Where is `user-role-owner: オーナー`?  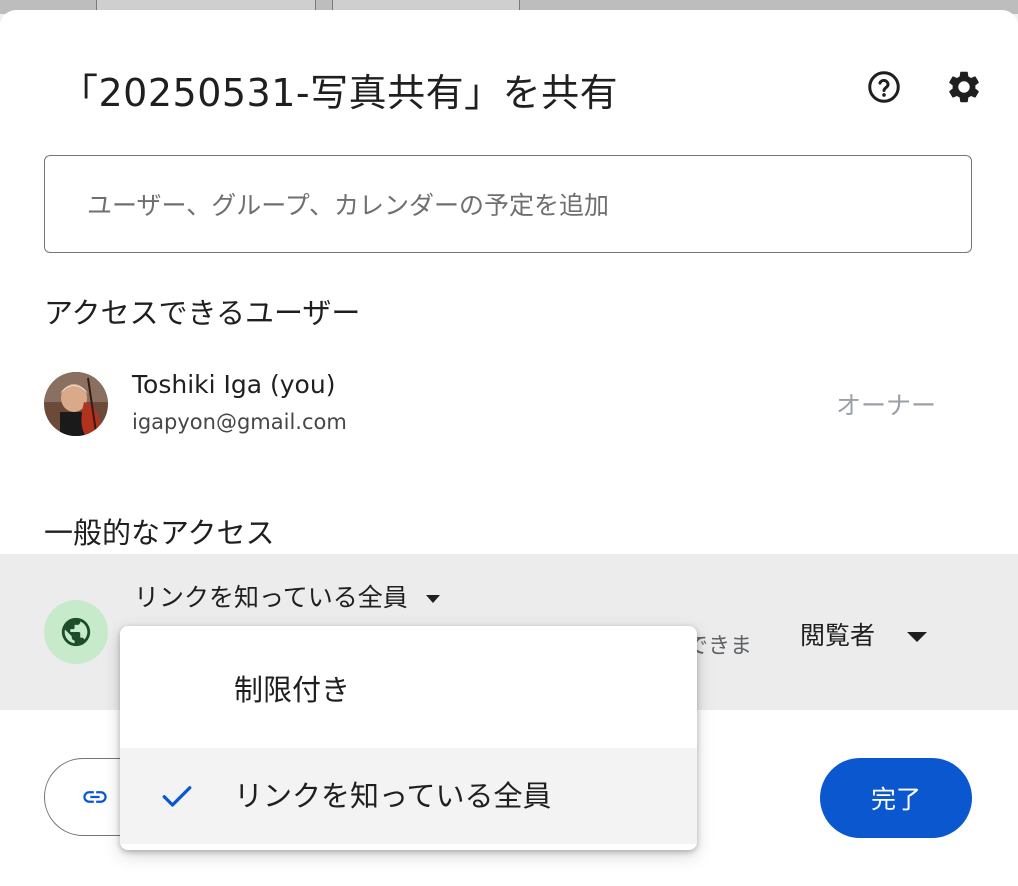 user-role-owner: オーナー is located at coordinates (886, 405).